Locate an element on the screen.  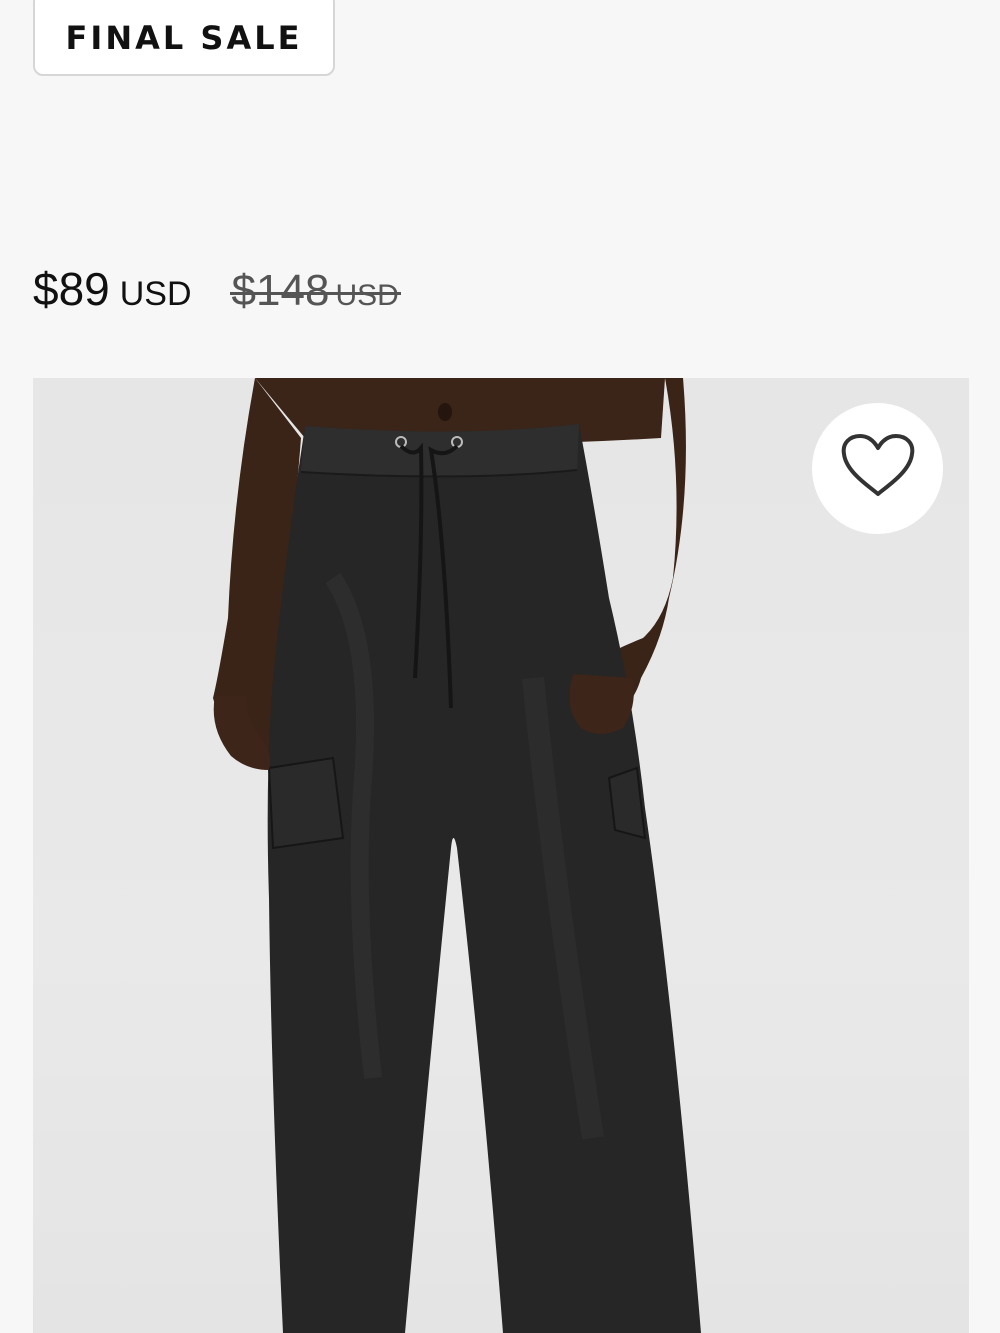
final-sale-badge: FINAL SALE is located at coordinates (184, 38).